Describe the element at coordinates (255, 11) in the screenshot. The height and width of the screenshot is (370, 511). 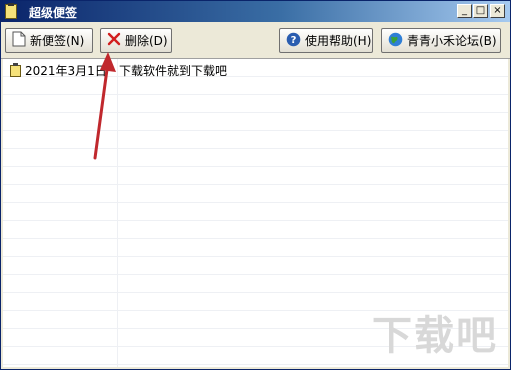
I see `title-bar: 超级便签 _ □ ×` at that location.